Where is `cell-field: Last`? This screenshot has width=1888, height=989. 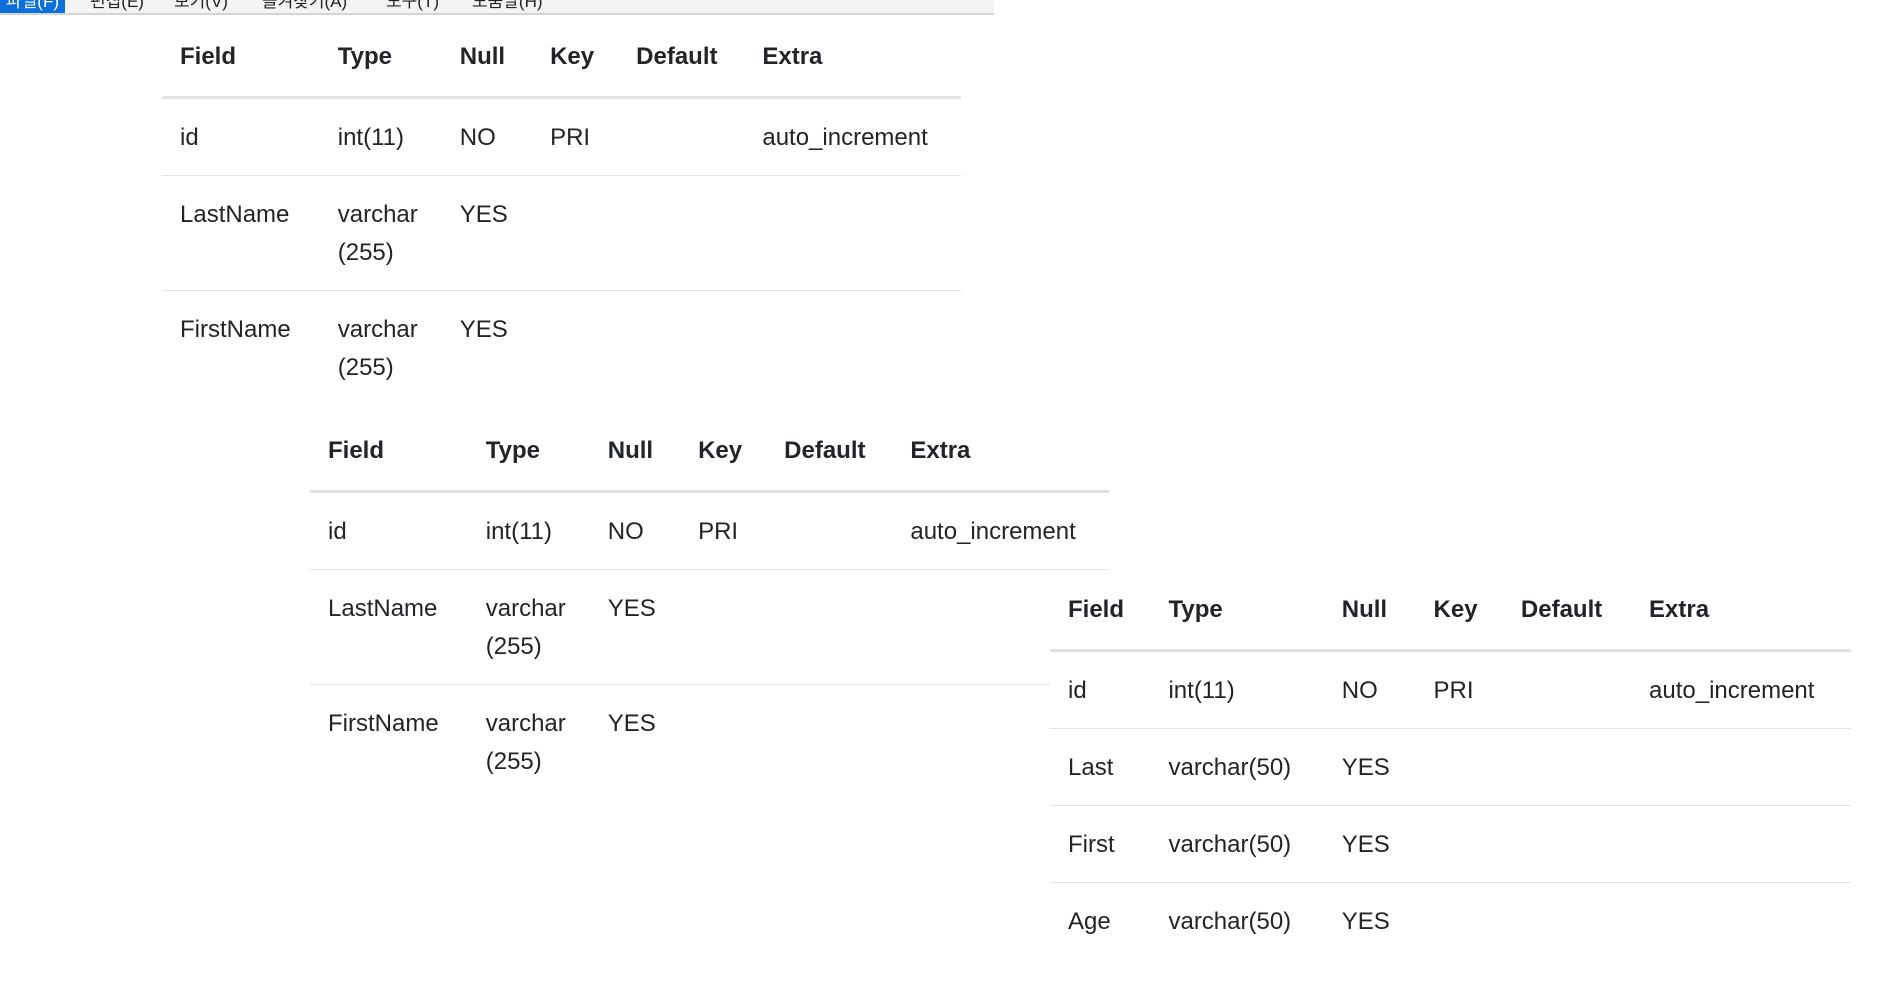
cell-field: Last is located at coordinates (1100, 767).